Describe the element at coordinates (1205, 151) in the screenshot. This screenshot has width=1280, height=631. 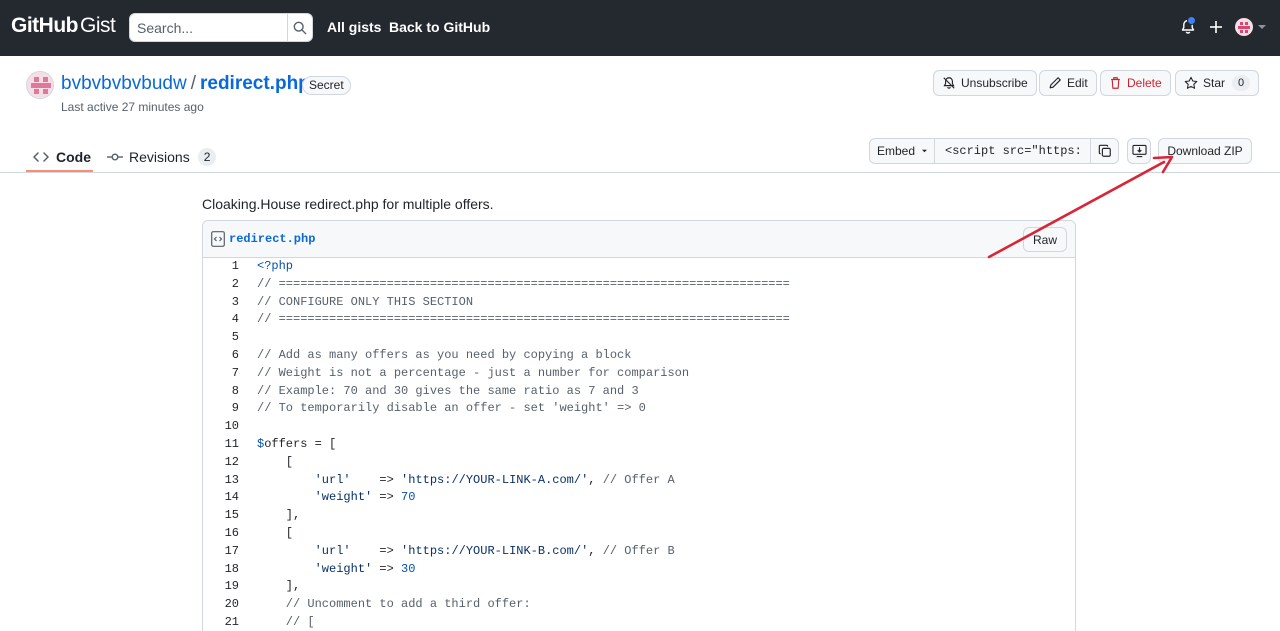
I see `download-zip-button: Download ZIP` at that location.